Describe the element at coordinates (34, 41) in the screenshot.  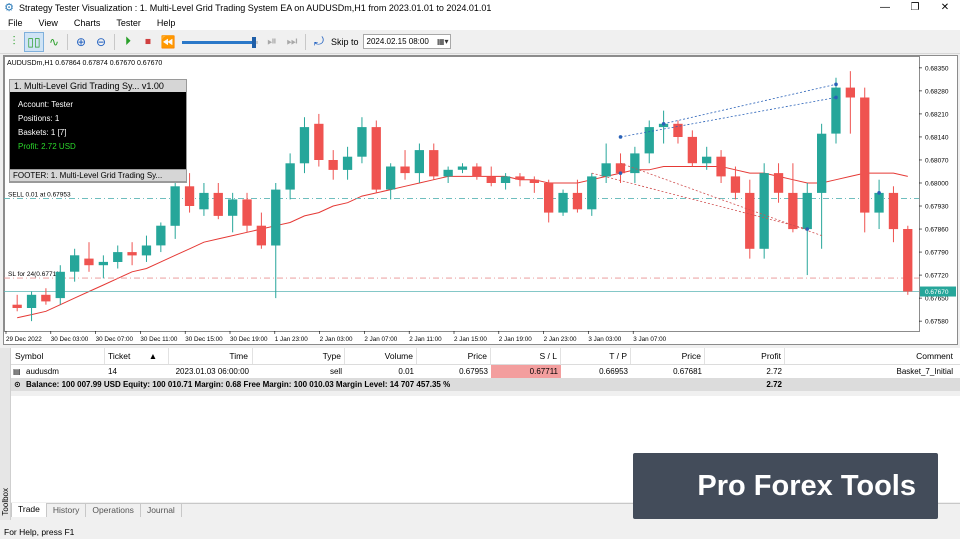
I see `candlestick-chart-icon: ▯▯` at that location.